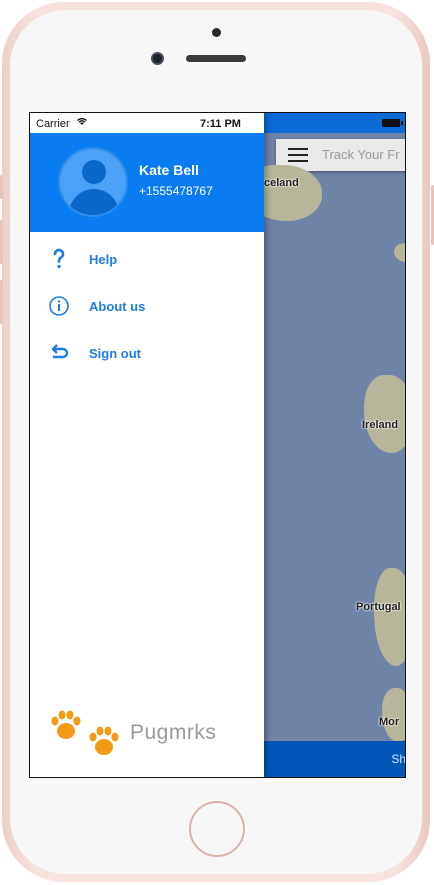 The height and width of the screenshot is (885, 434). What do you see at coordinates (94, 172) in the screenshot?
I see `avatar-head` at bounding box center [94, 172].